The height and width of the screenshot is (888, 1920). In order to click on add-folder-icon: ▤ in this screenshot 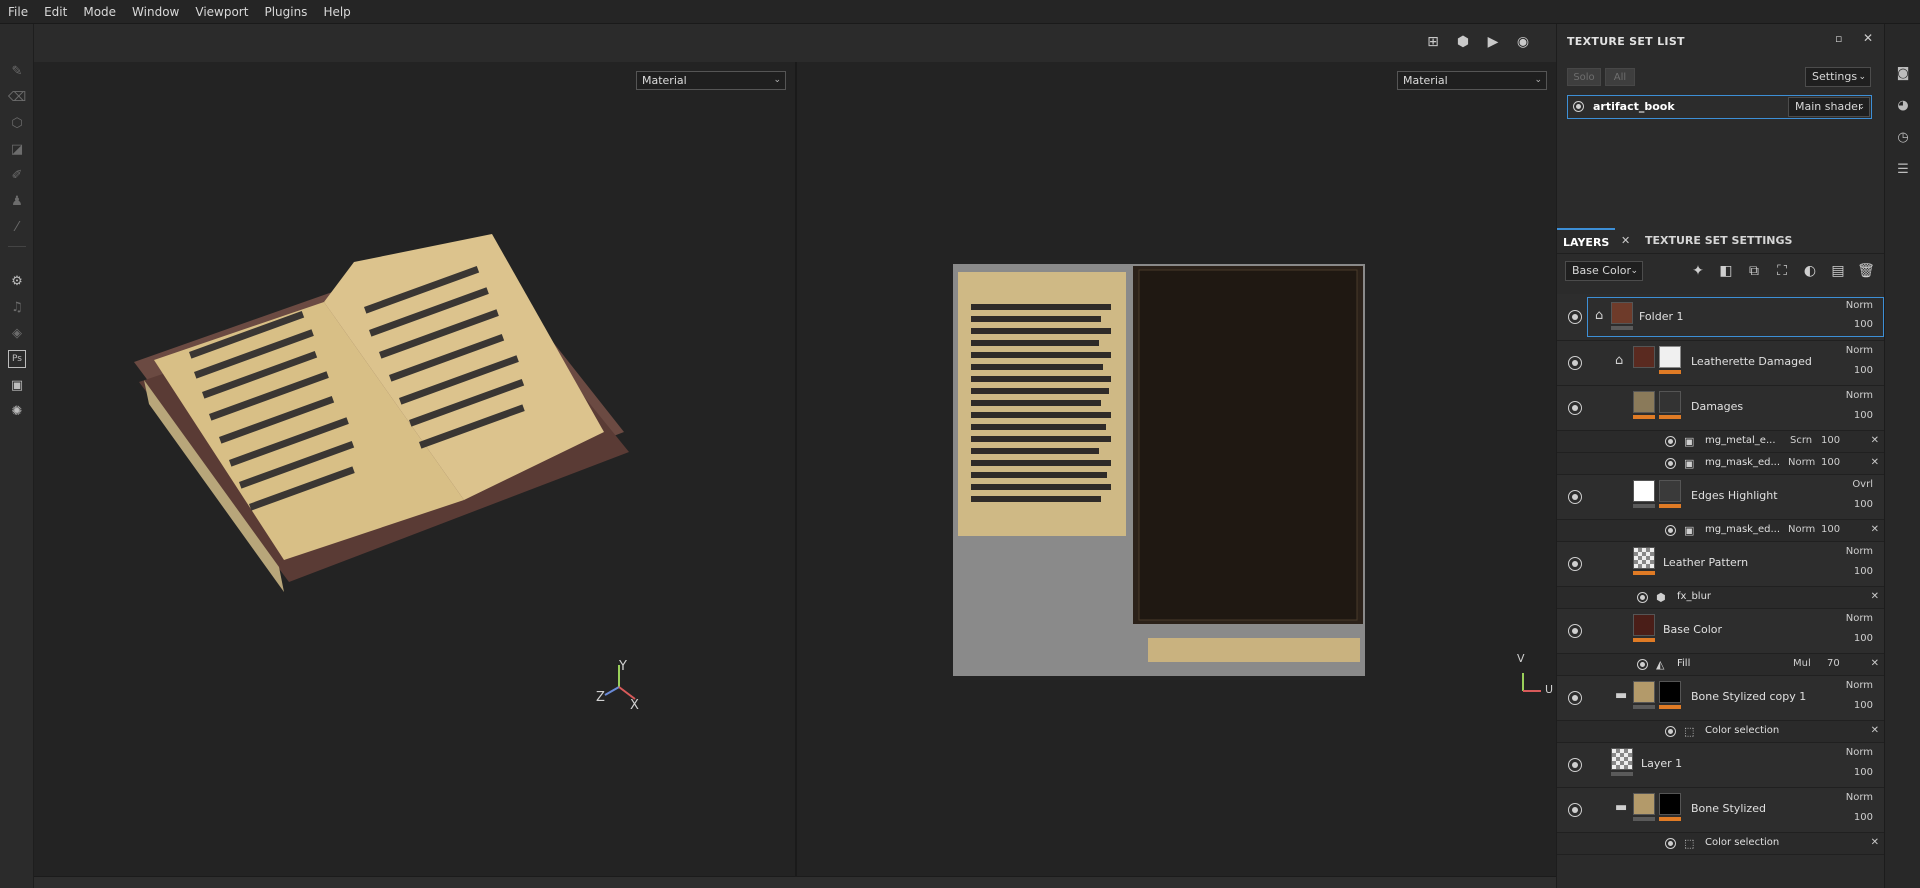, I will do `click(1838, 271)`.